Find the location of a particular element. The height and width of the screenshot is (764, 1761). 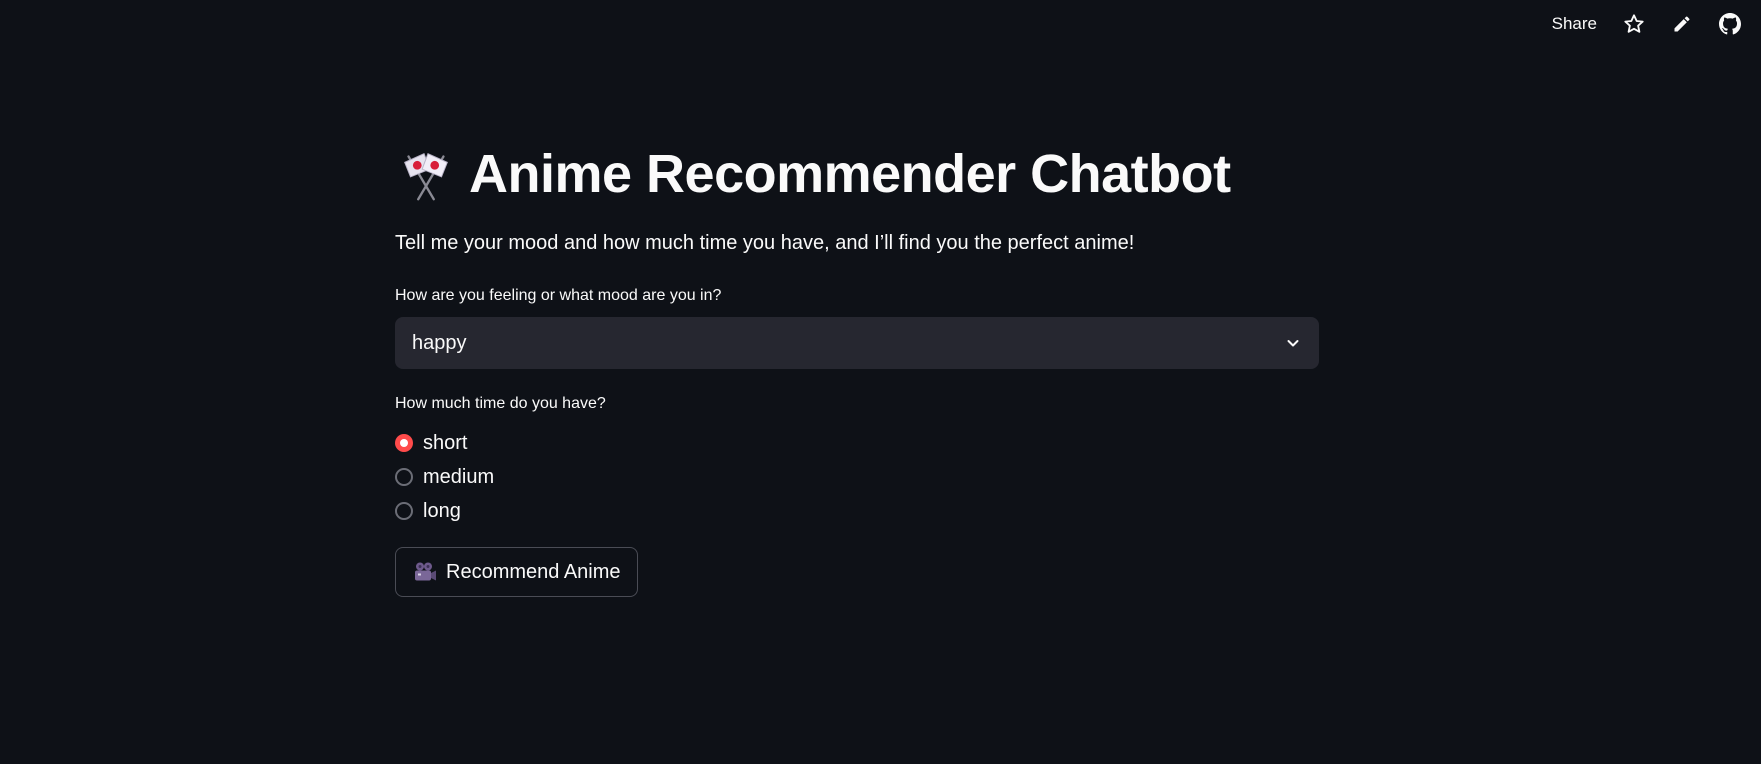

radio-option-medium: medium is located at coordinates (857, 477).